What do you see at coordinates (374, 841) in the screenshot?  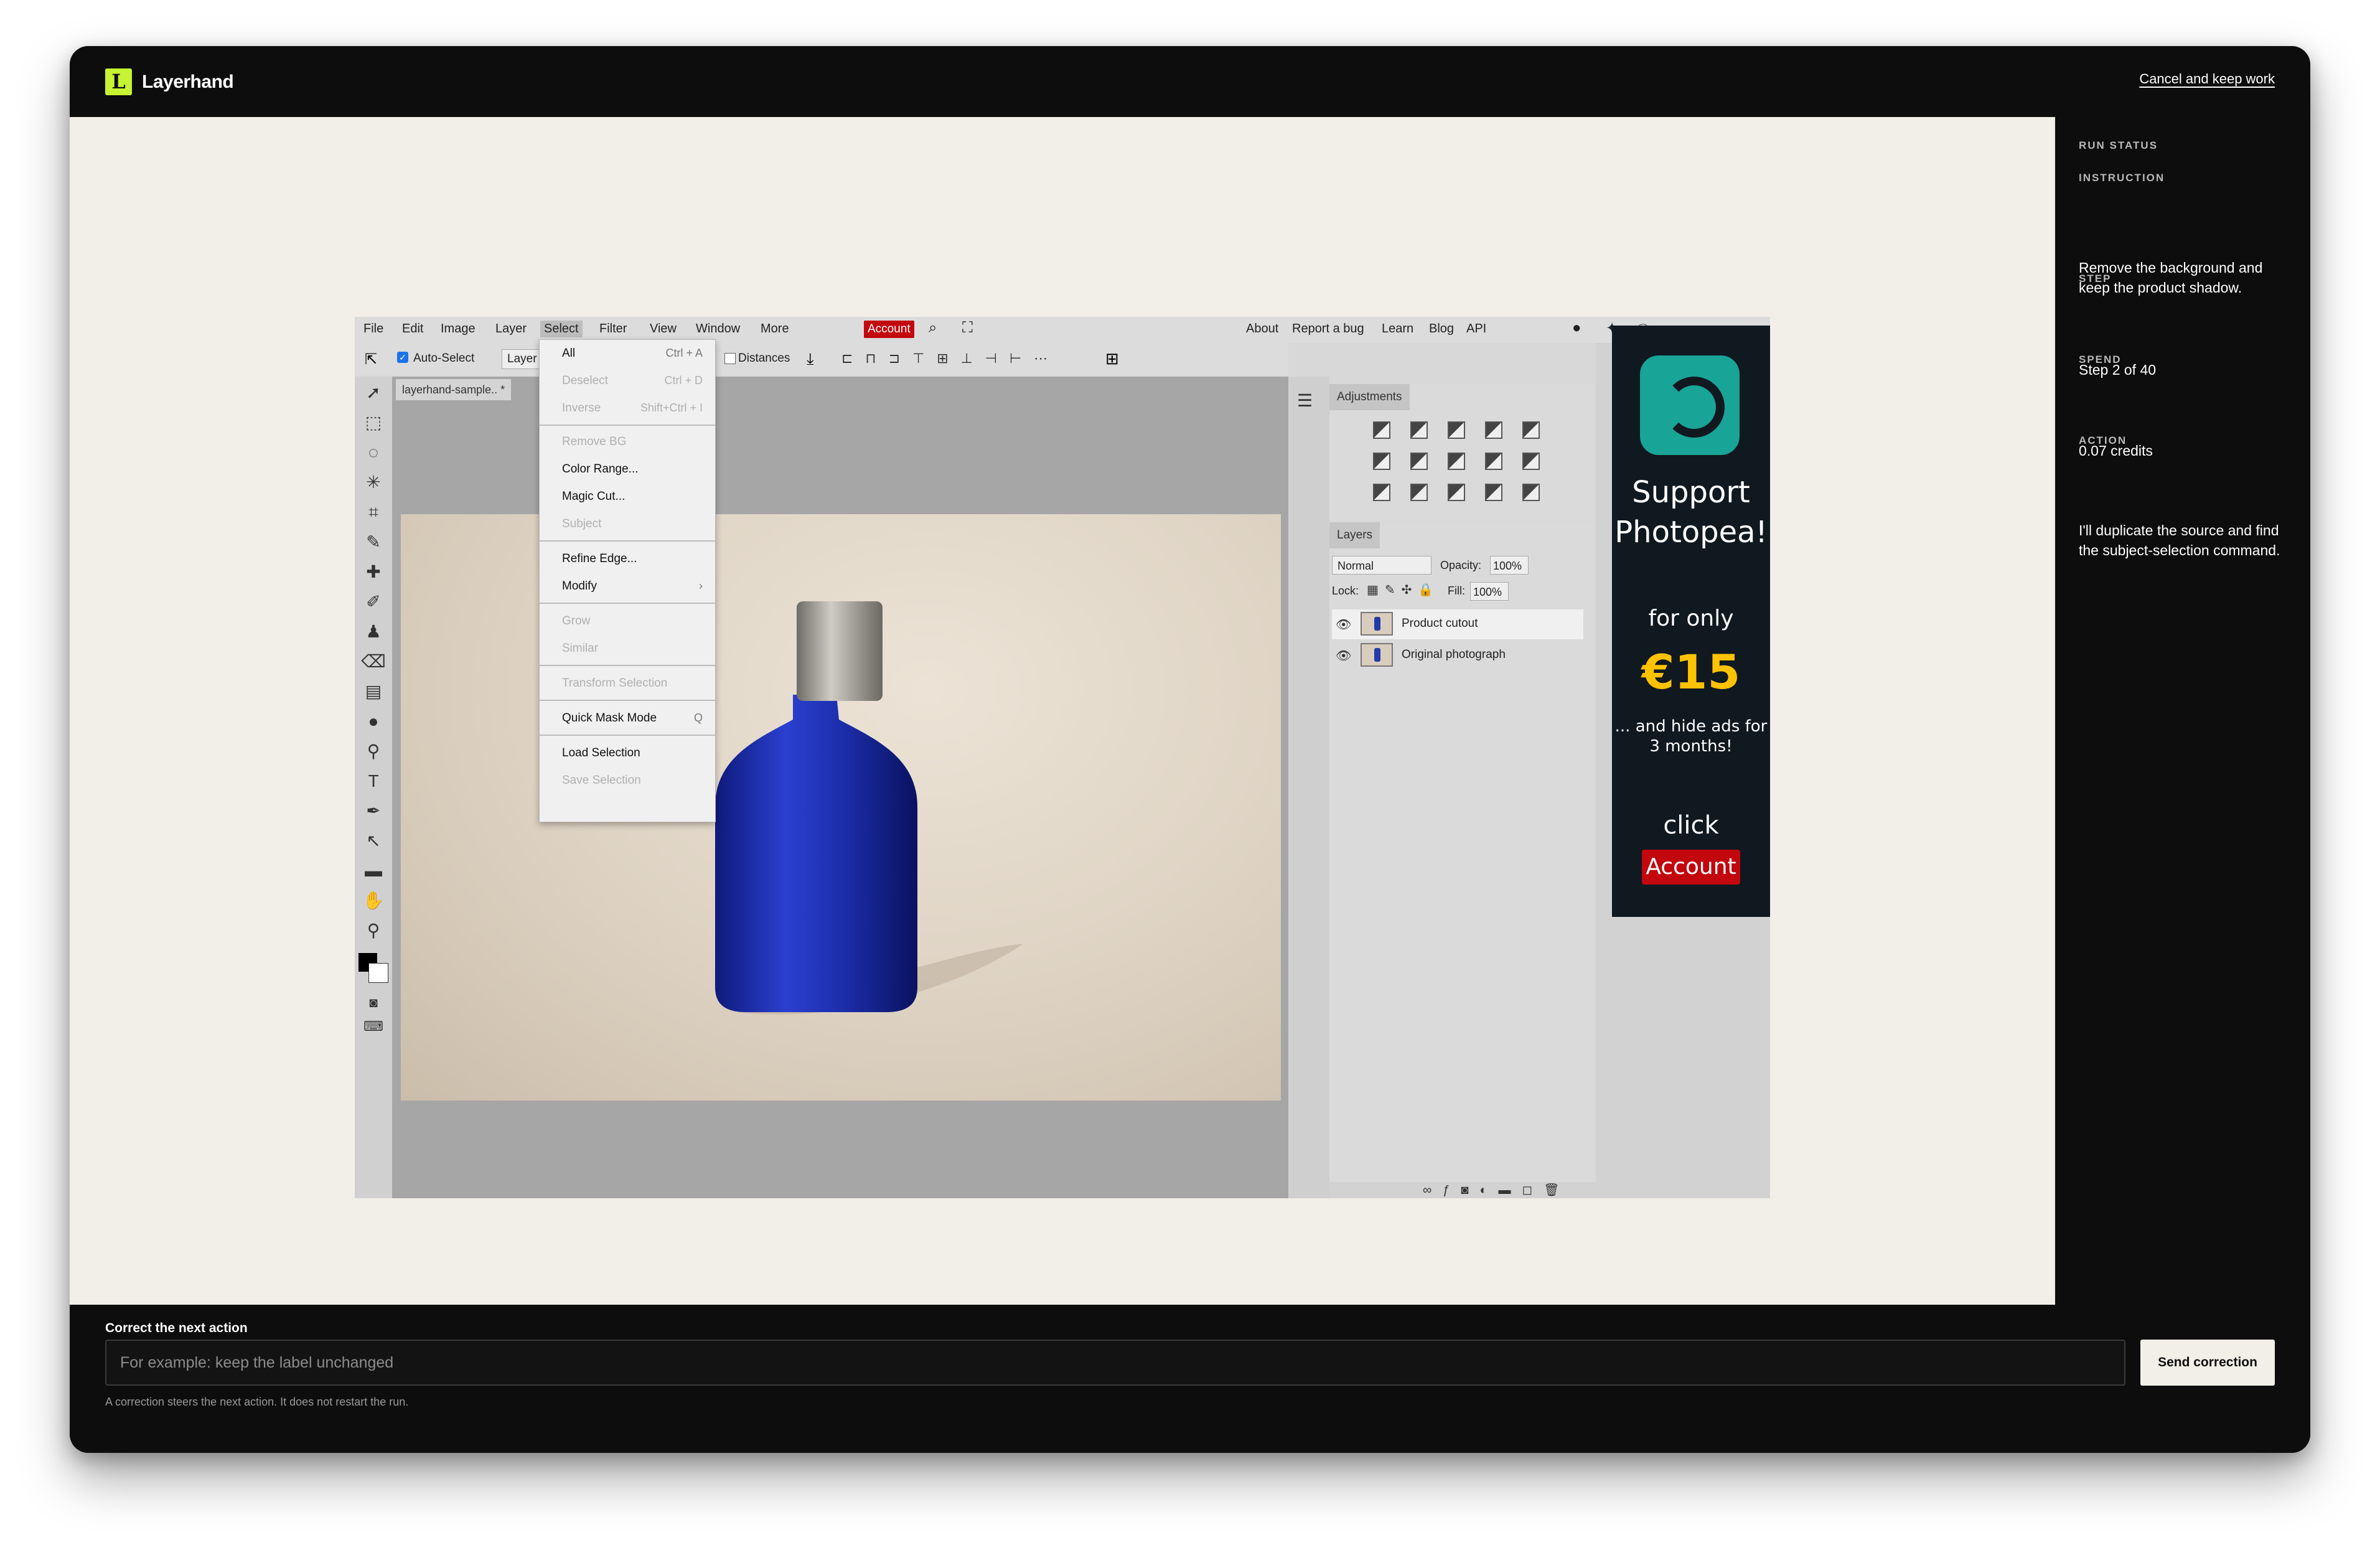 I see `path-select-tool: ↖` at bounding box center [374, 841].